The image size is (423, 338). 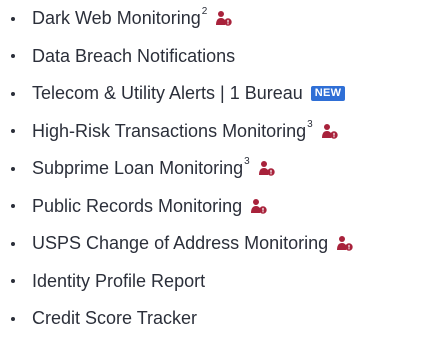 What do you see at coordinates (328, 94) in the screenshot?
I see `new-badge: NEW` at bounding box center [328, 94].